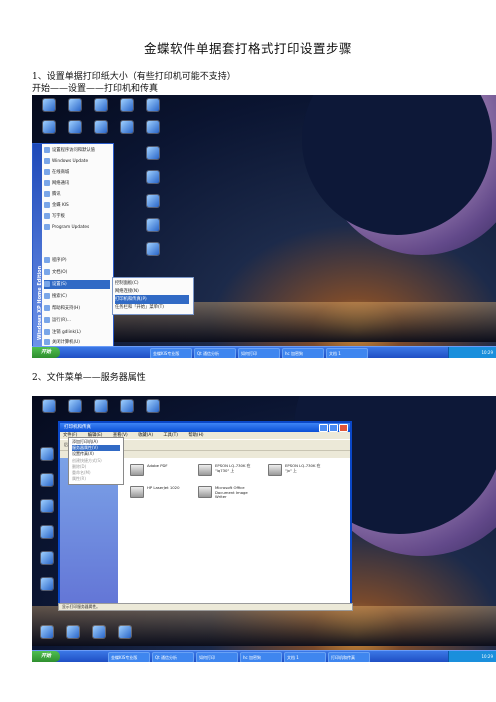 This screenshot has width=496, height=702. Describe the element at coordinates (52, 194) in the screenshot. I see `start-menu-item: 腾讯` at that location.